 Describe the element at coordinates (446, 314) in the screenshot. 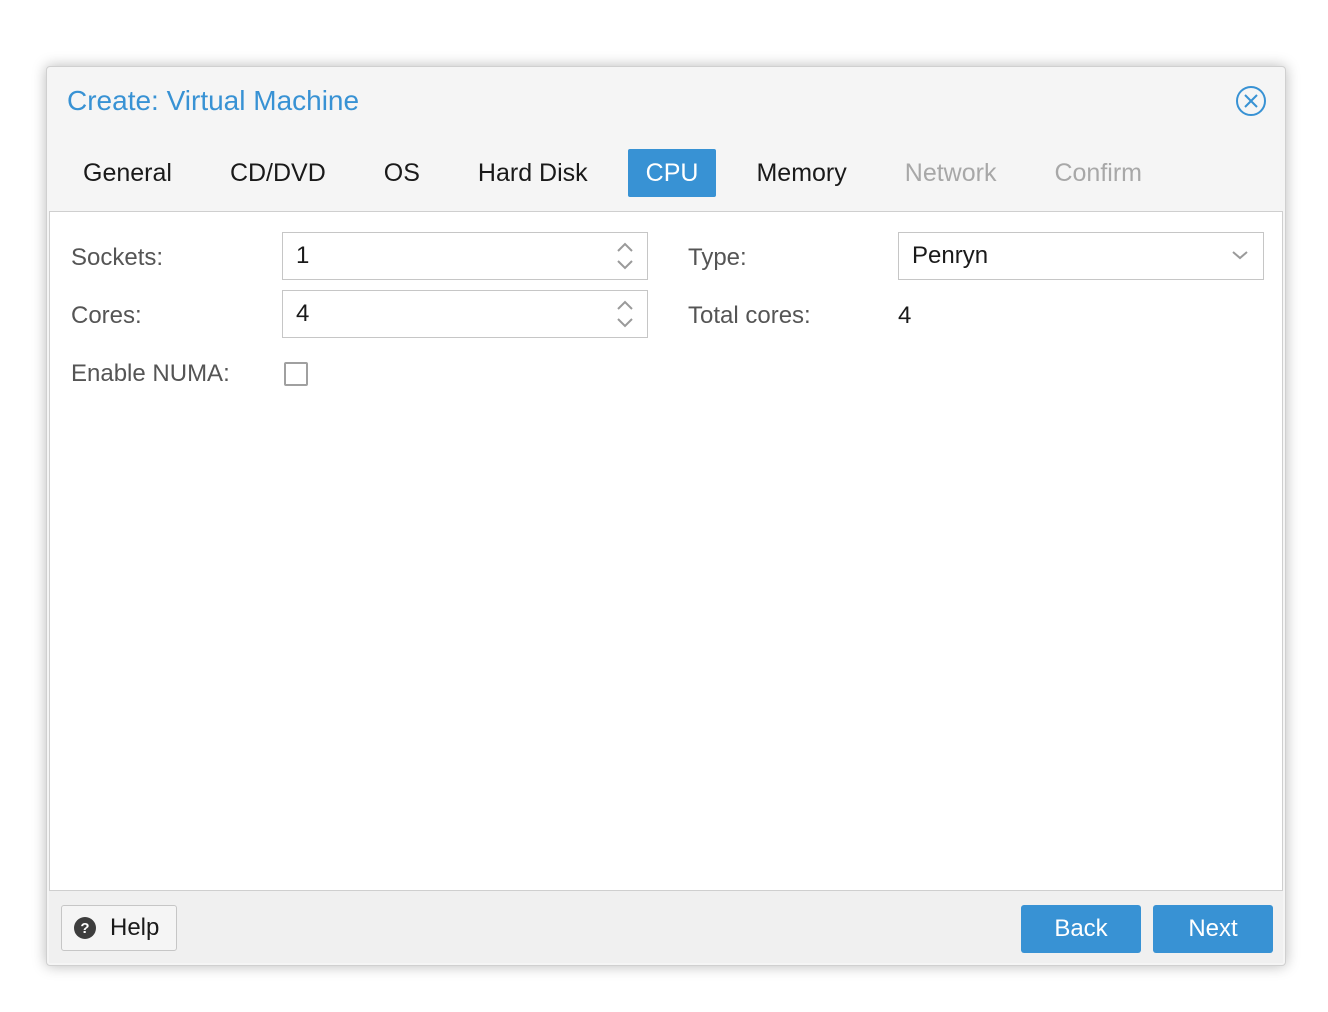

I see `cores-input` at that location.